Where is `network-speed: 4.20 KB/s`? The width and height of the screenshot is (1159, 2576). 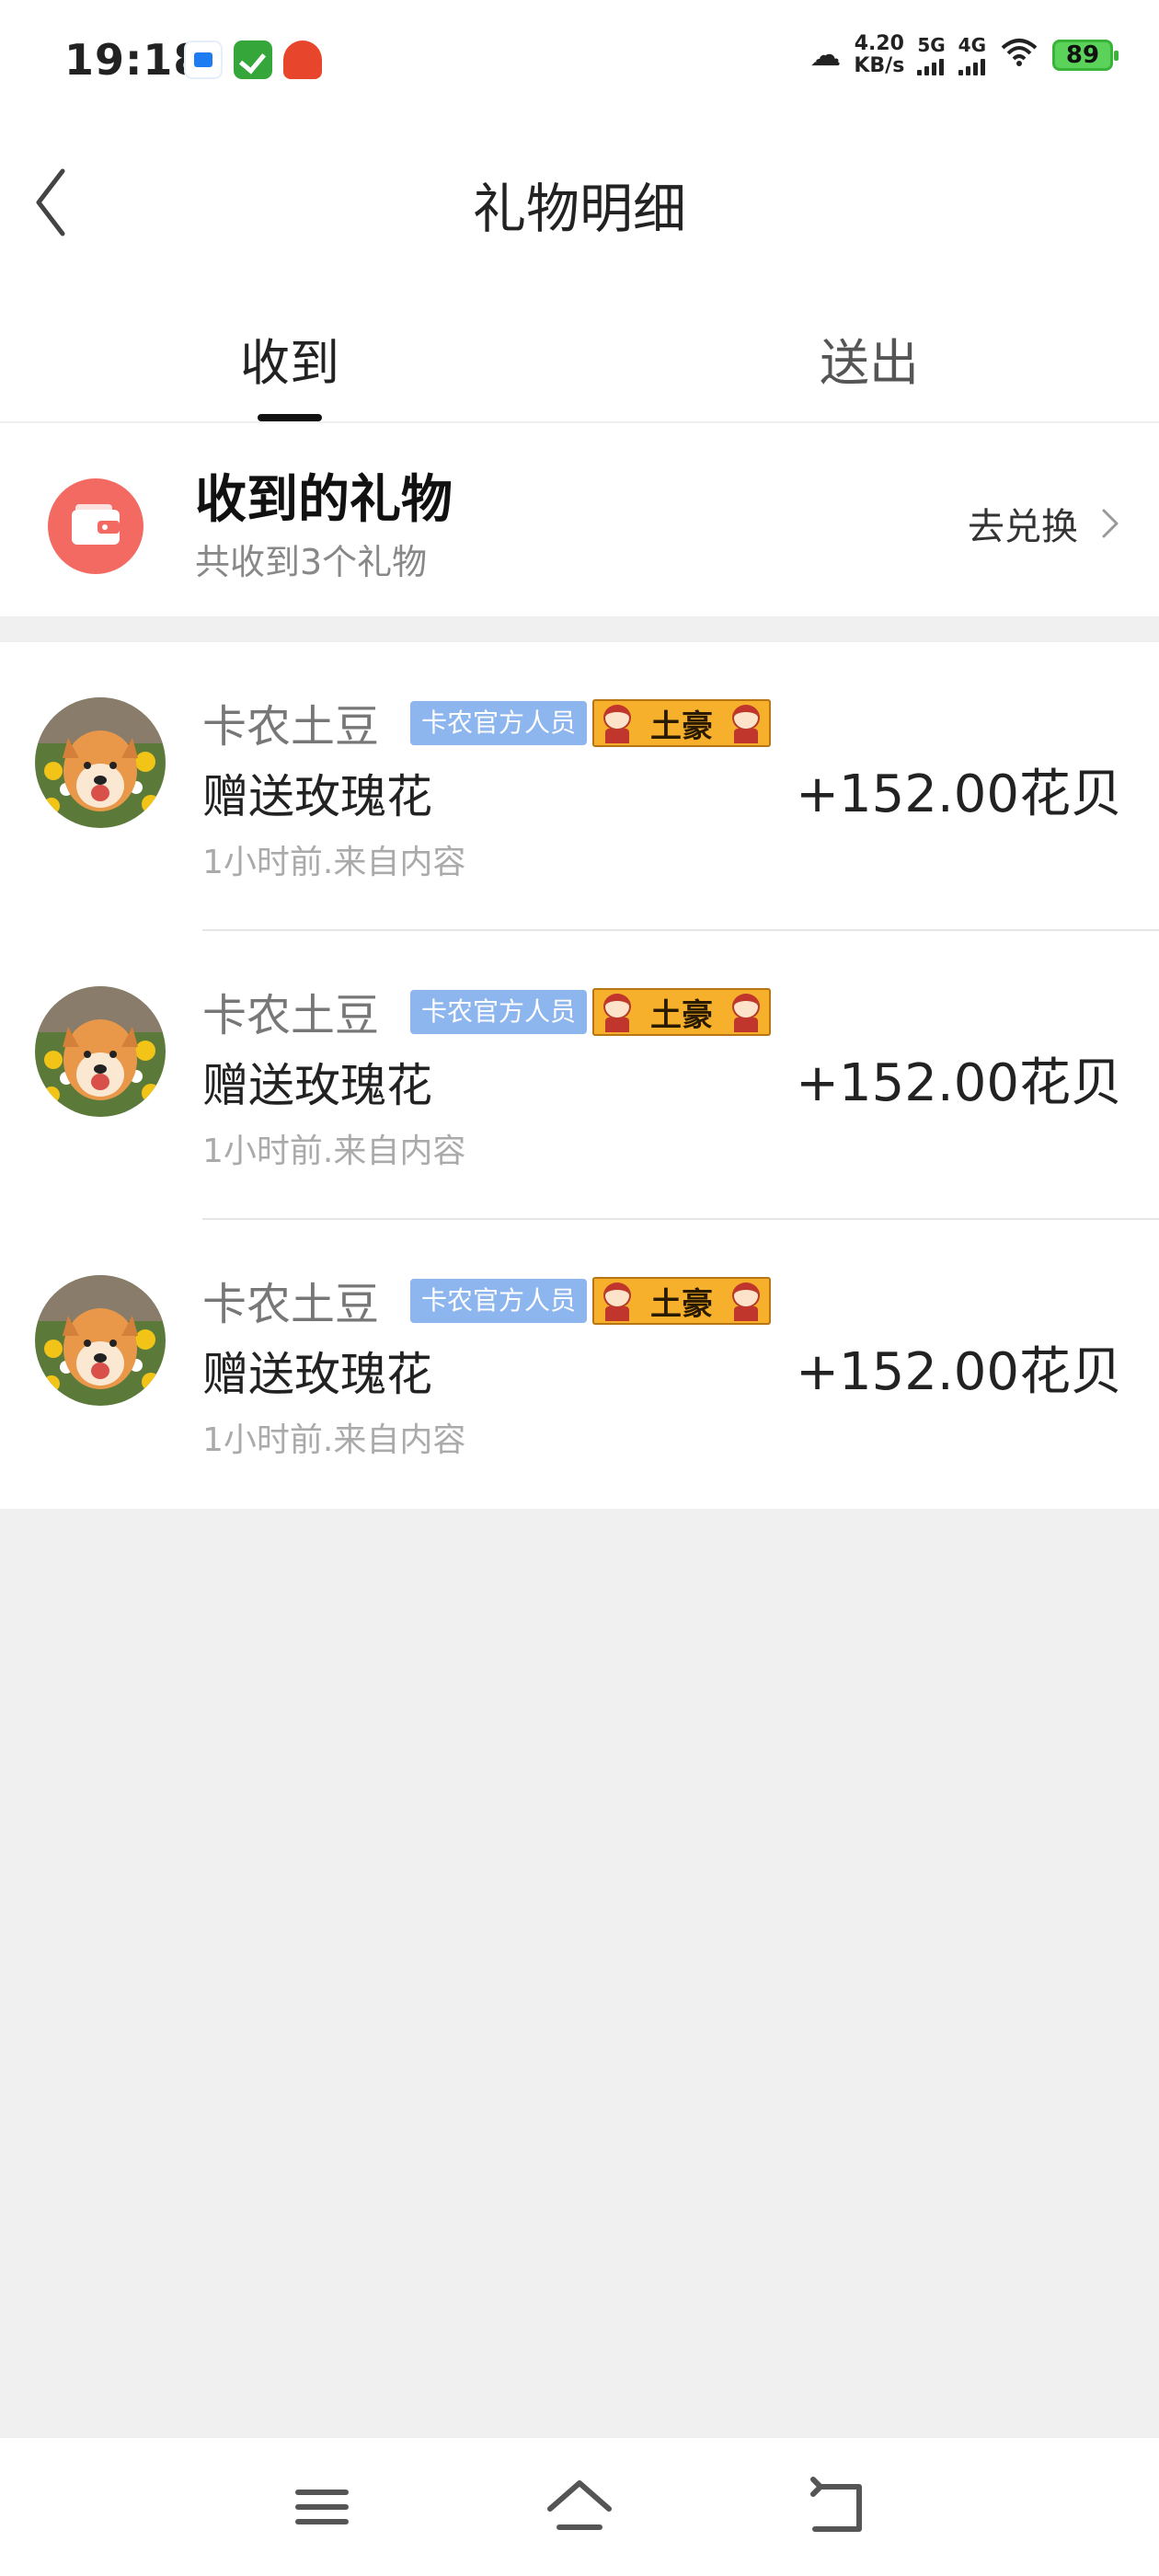 network-speed: 4.20 KB/s is located at coordinates (879, 55).